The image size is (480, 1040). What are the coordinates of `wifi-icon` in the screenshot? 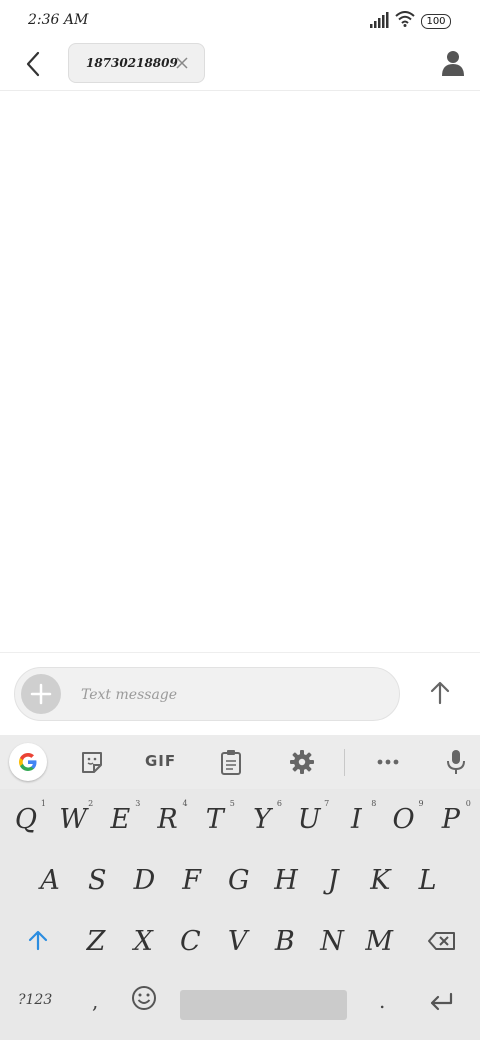 It's located at (405, 19).